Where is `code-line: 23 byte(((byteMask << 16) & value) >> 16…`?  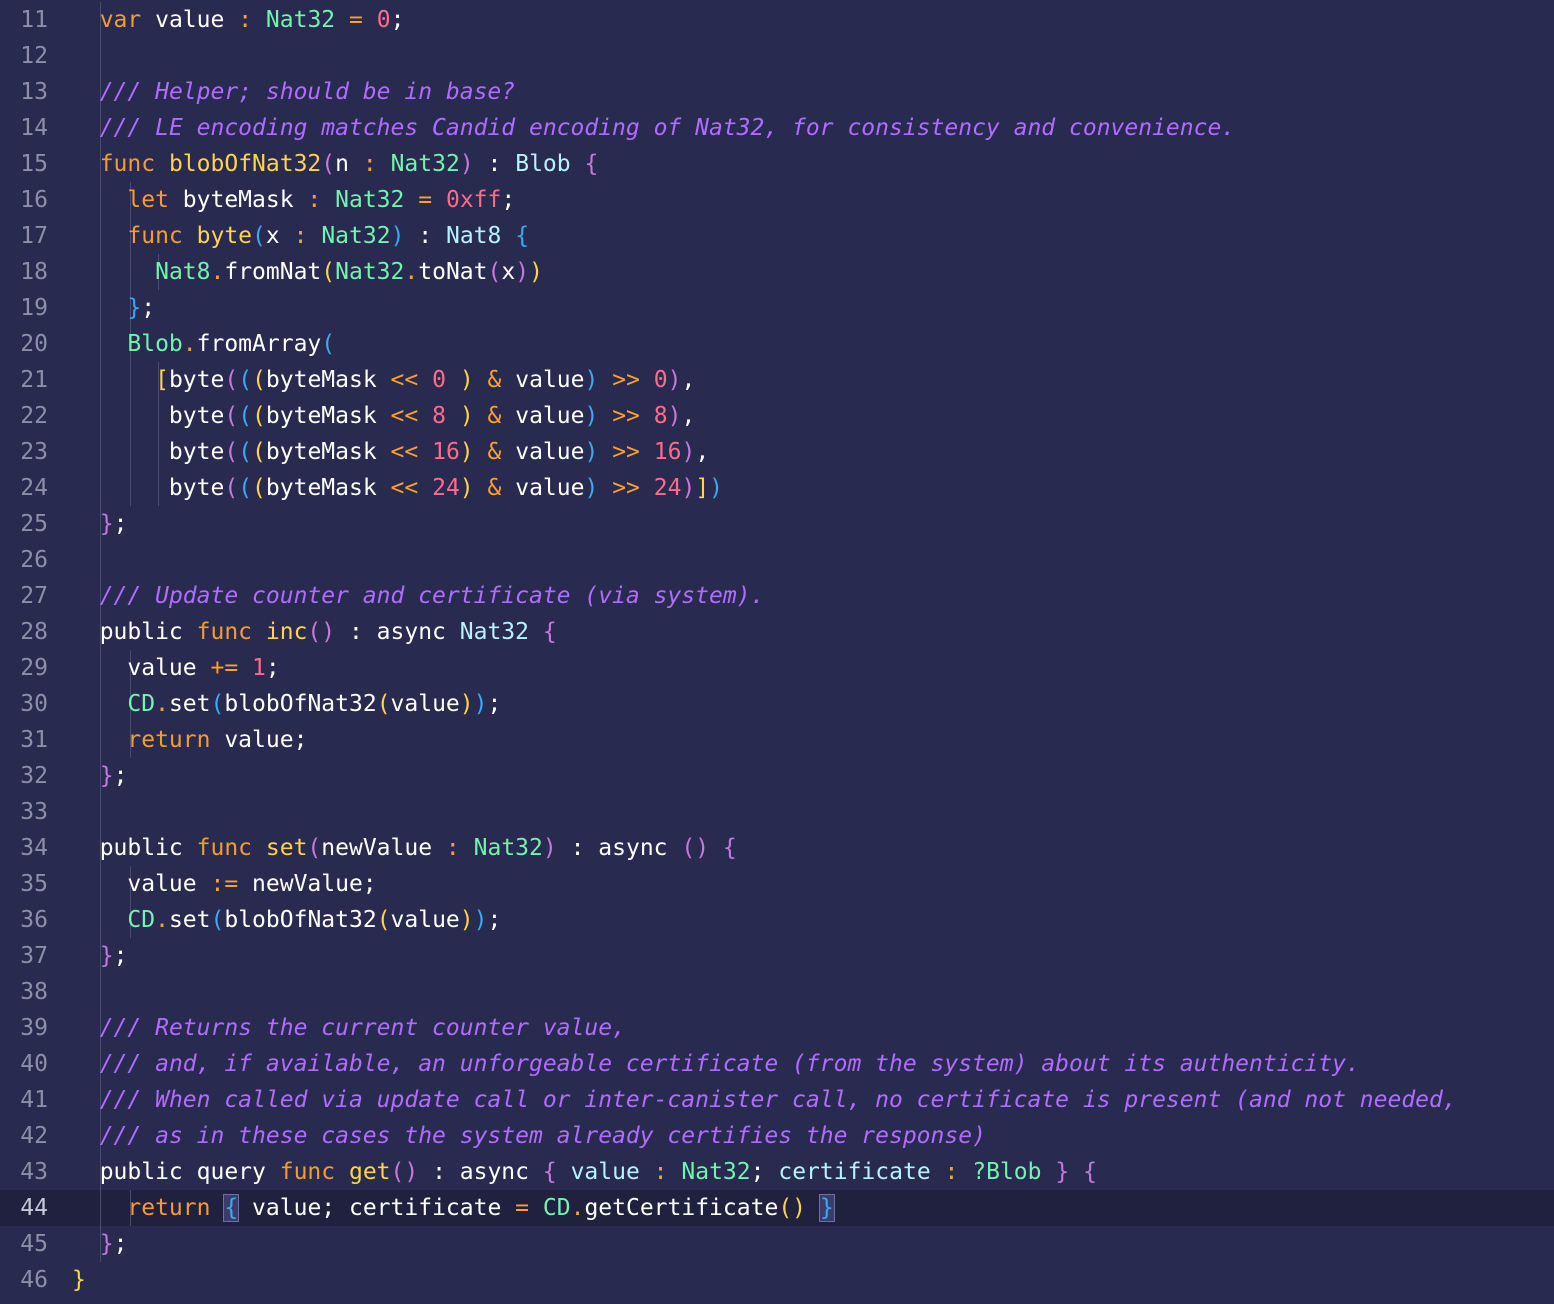 code-line: 23 byte(((byteMask << 16) & value) >> 16… is located at coordinates (777, 452).